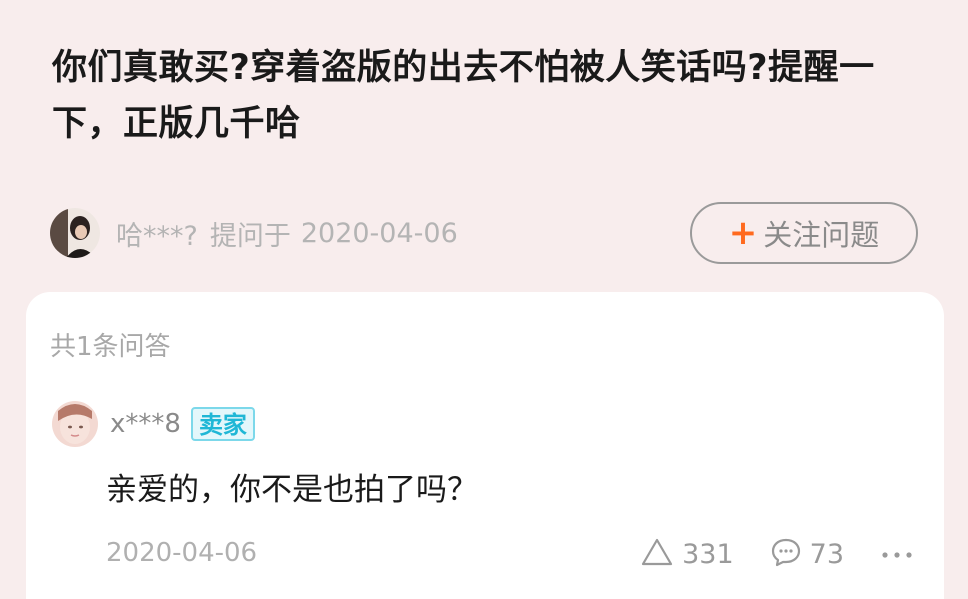  What do you see at coordinates (75, 424) in the screenshot?
I see `answerer-avatar` at bounding box center [75, 424].